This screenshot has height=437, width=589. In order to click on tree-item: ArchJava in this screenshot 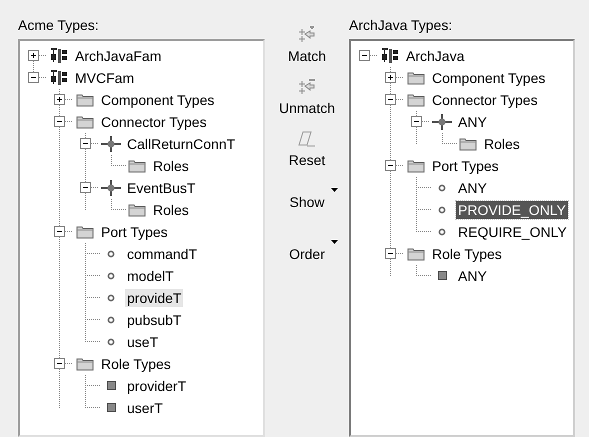, I will do `click(435, 55)`.